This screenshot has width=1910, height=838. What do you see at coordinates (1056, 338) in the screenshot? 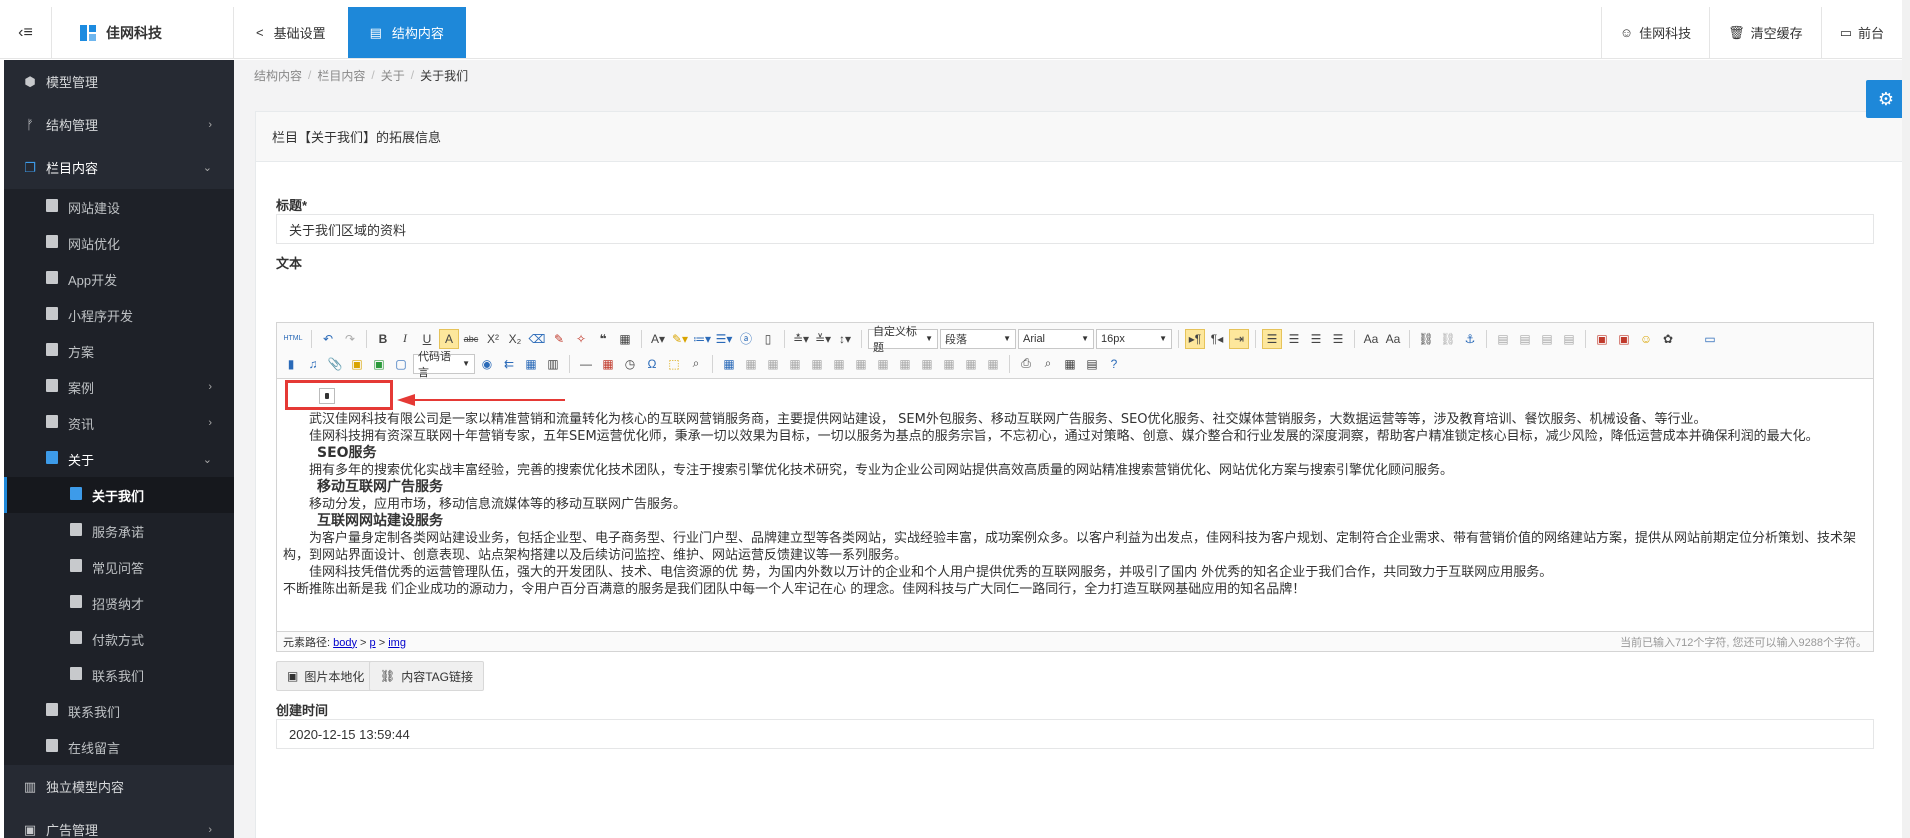
I see `font-family-select: Arial ▼` at bounding box center [1056, 338].